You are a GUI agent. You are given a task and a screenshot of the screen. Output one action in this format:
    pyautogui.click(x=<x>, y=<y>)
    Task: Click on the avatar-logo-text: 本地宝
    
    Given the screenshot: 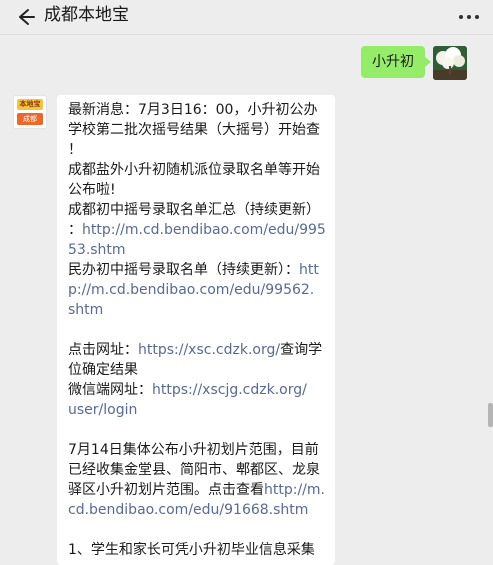 What is the action you would take?
    pyautogui.click(x=30, y=104)
    